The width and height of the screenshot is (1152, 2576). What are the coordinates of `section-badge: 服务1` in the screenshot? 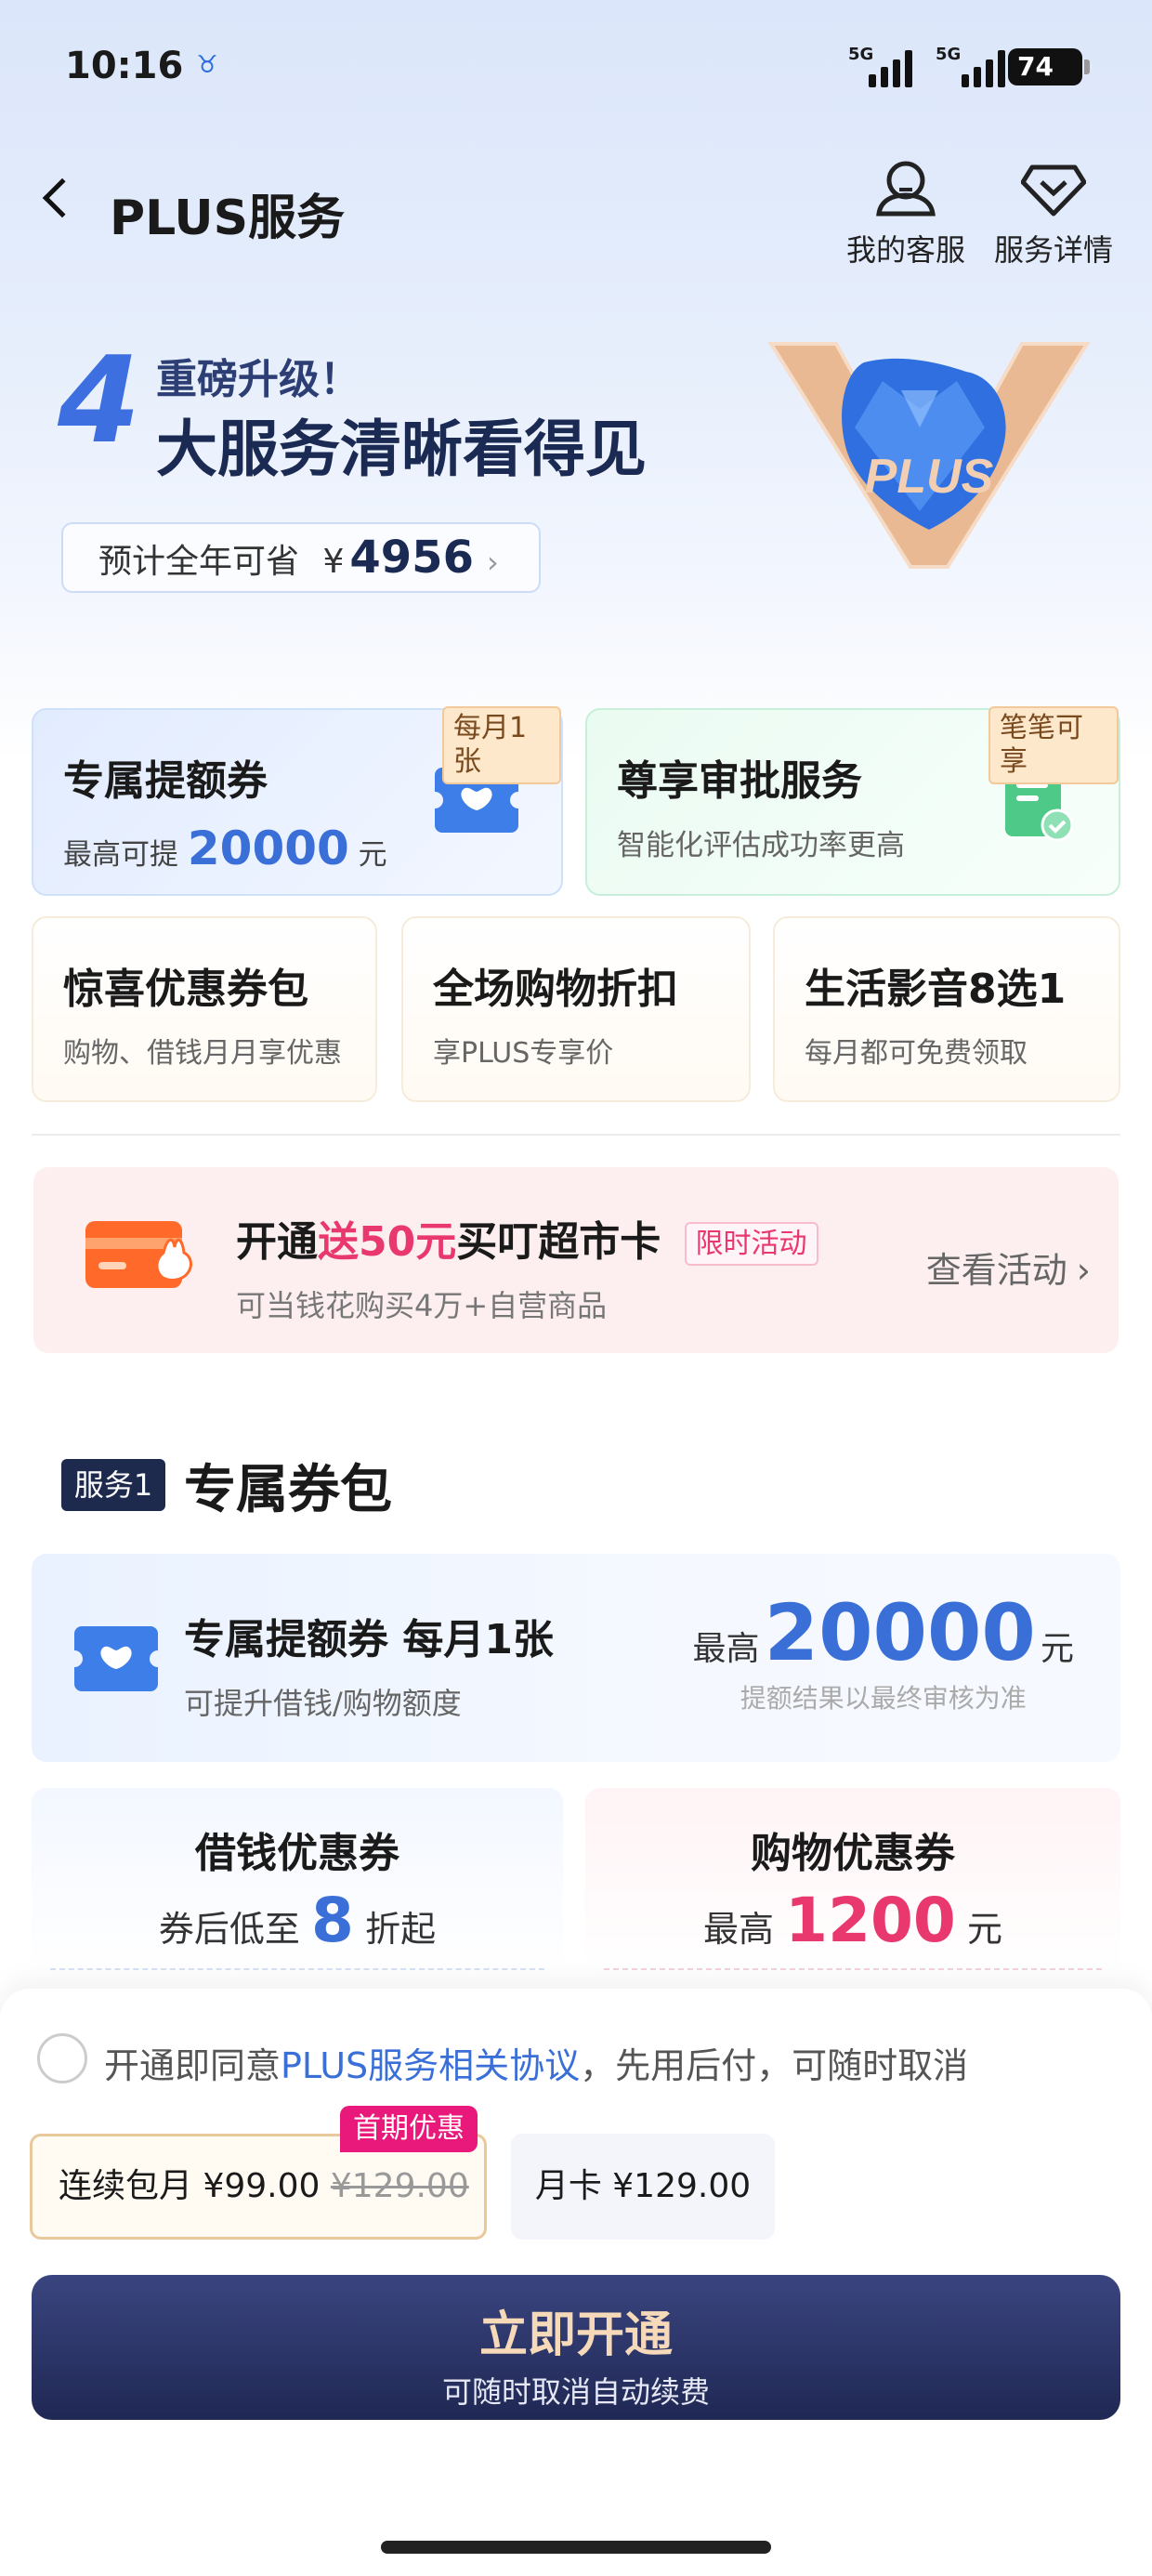 It's located at (113, 1485).